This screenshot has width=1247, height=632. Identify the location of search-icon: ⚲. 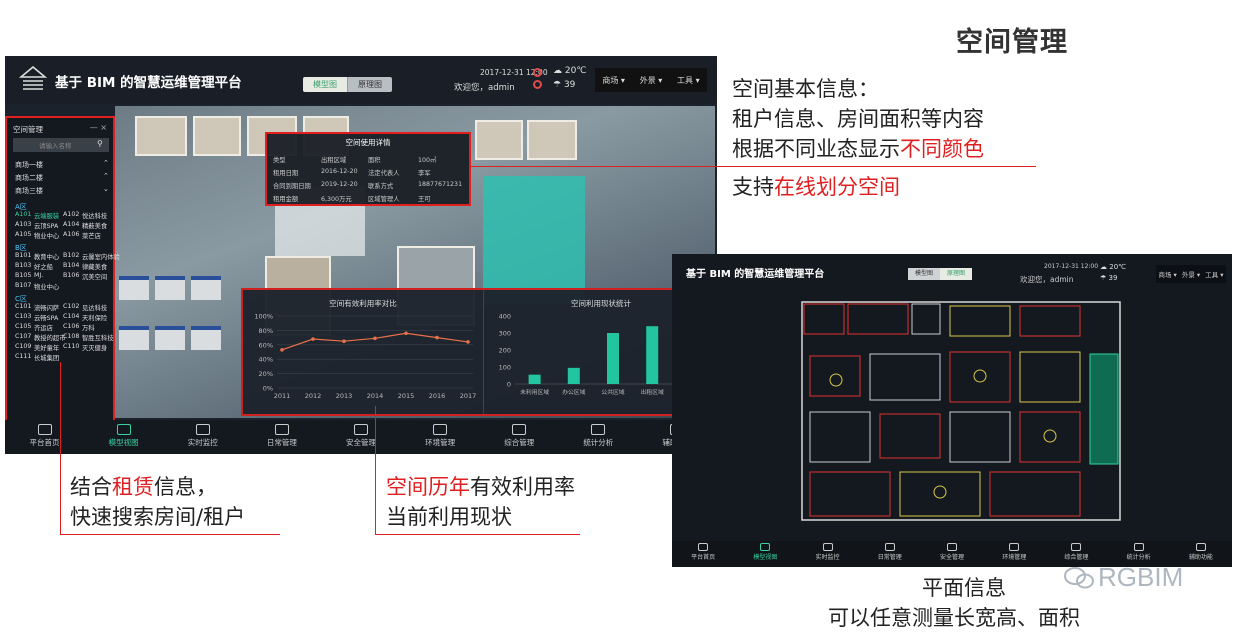
(100, 143).